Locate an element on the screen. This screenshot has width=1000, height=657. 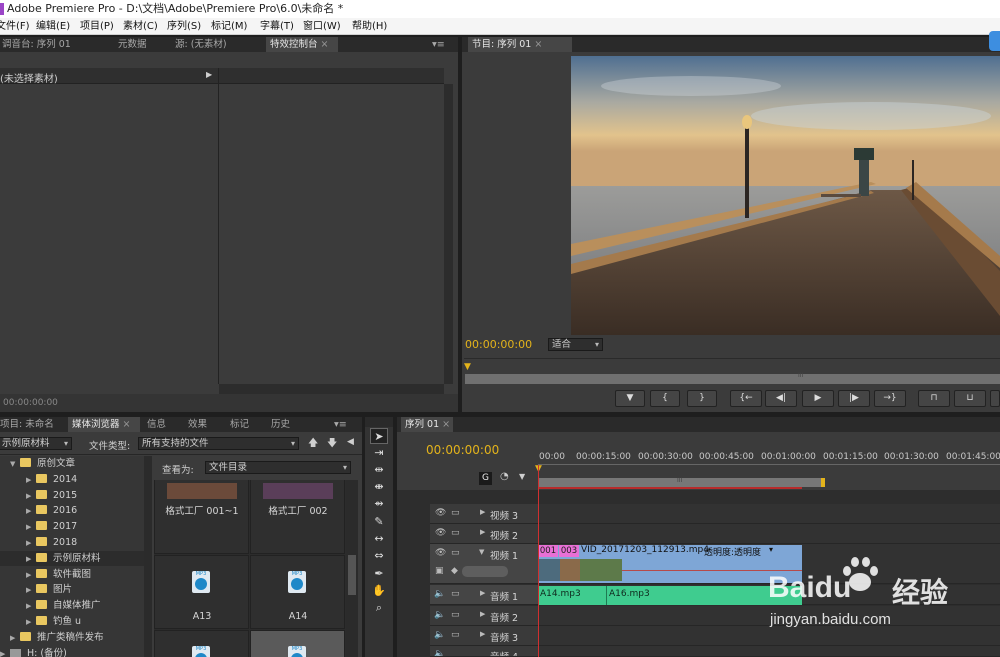
arrow-left-icon: ◀ is located at coordinates (350, 442).